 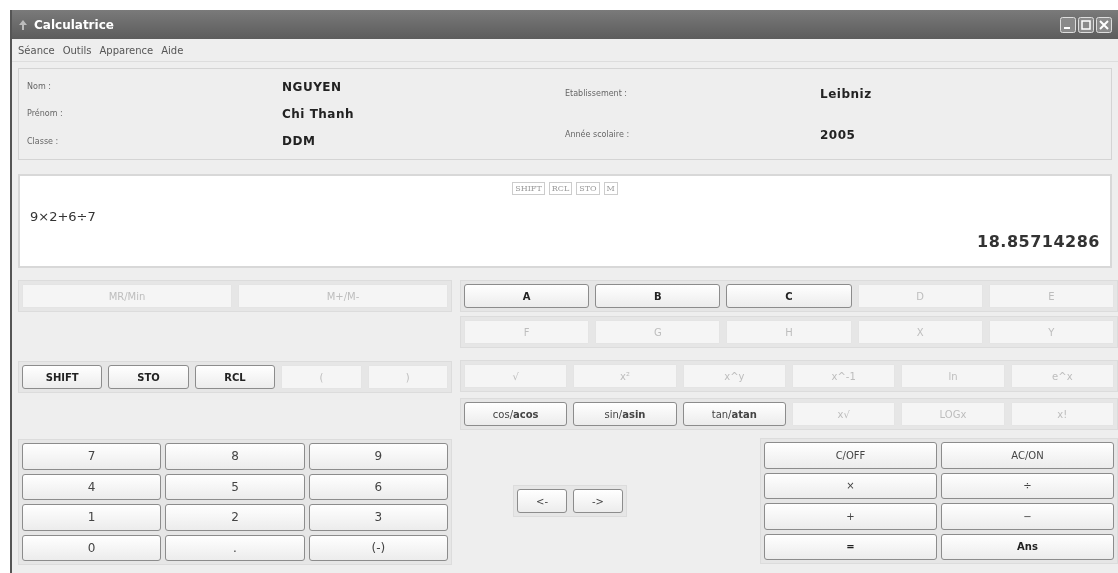 What do you see at coordinates (172, 50) in the screenshot?
I see `menu-item: Aide` at bounding box center [172, 50].